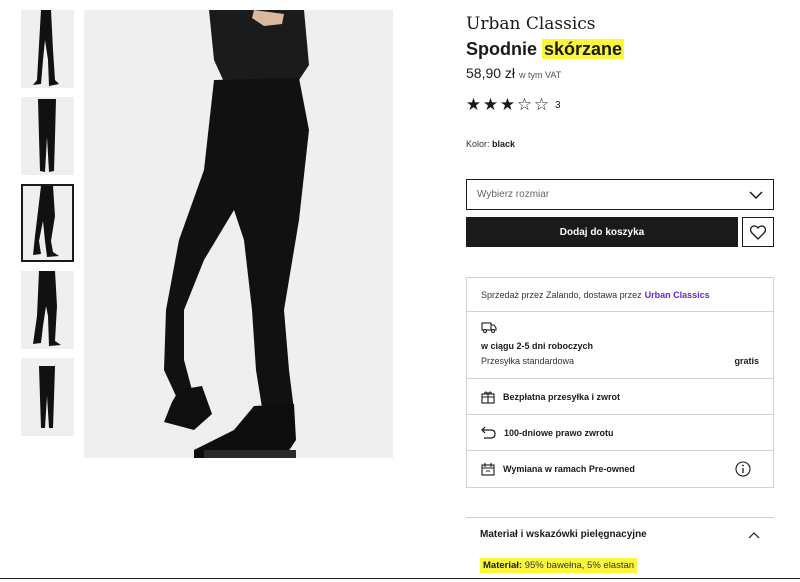 The image size is (800, 582). What do you see at coordinates (513, 194) in the screenshot?
I see `size-placeholder: Wybierz rozmiar` at bounding box center [513, 194].